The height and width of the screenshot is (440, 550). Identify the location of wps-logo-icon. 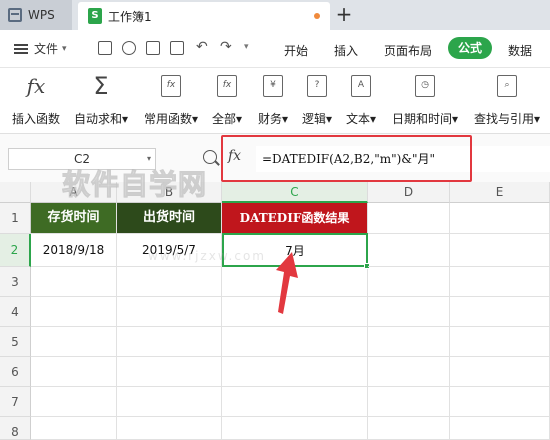
(15, 15).